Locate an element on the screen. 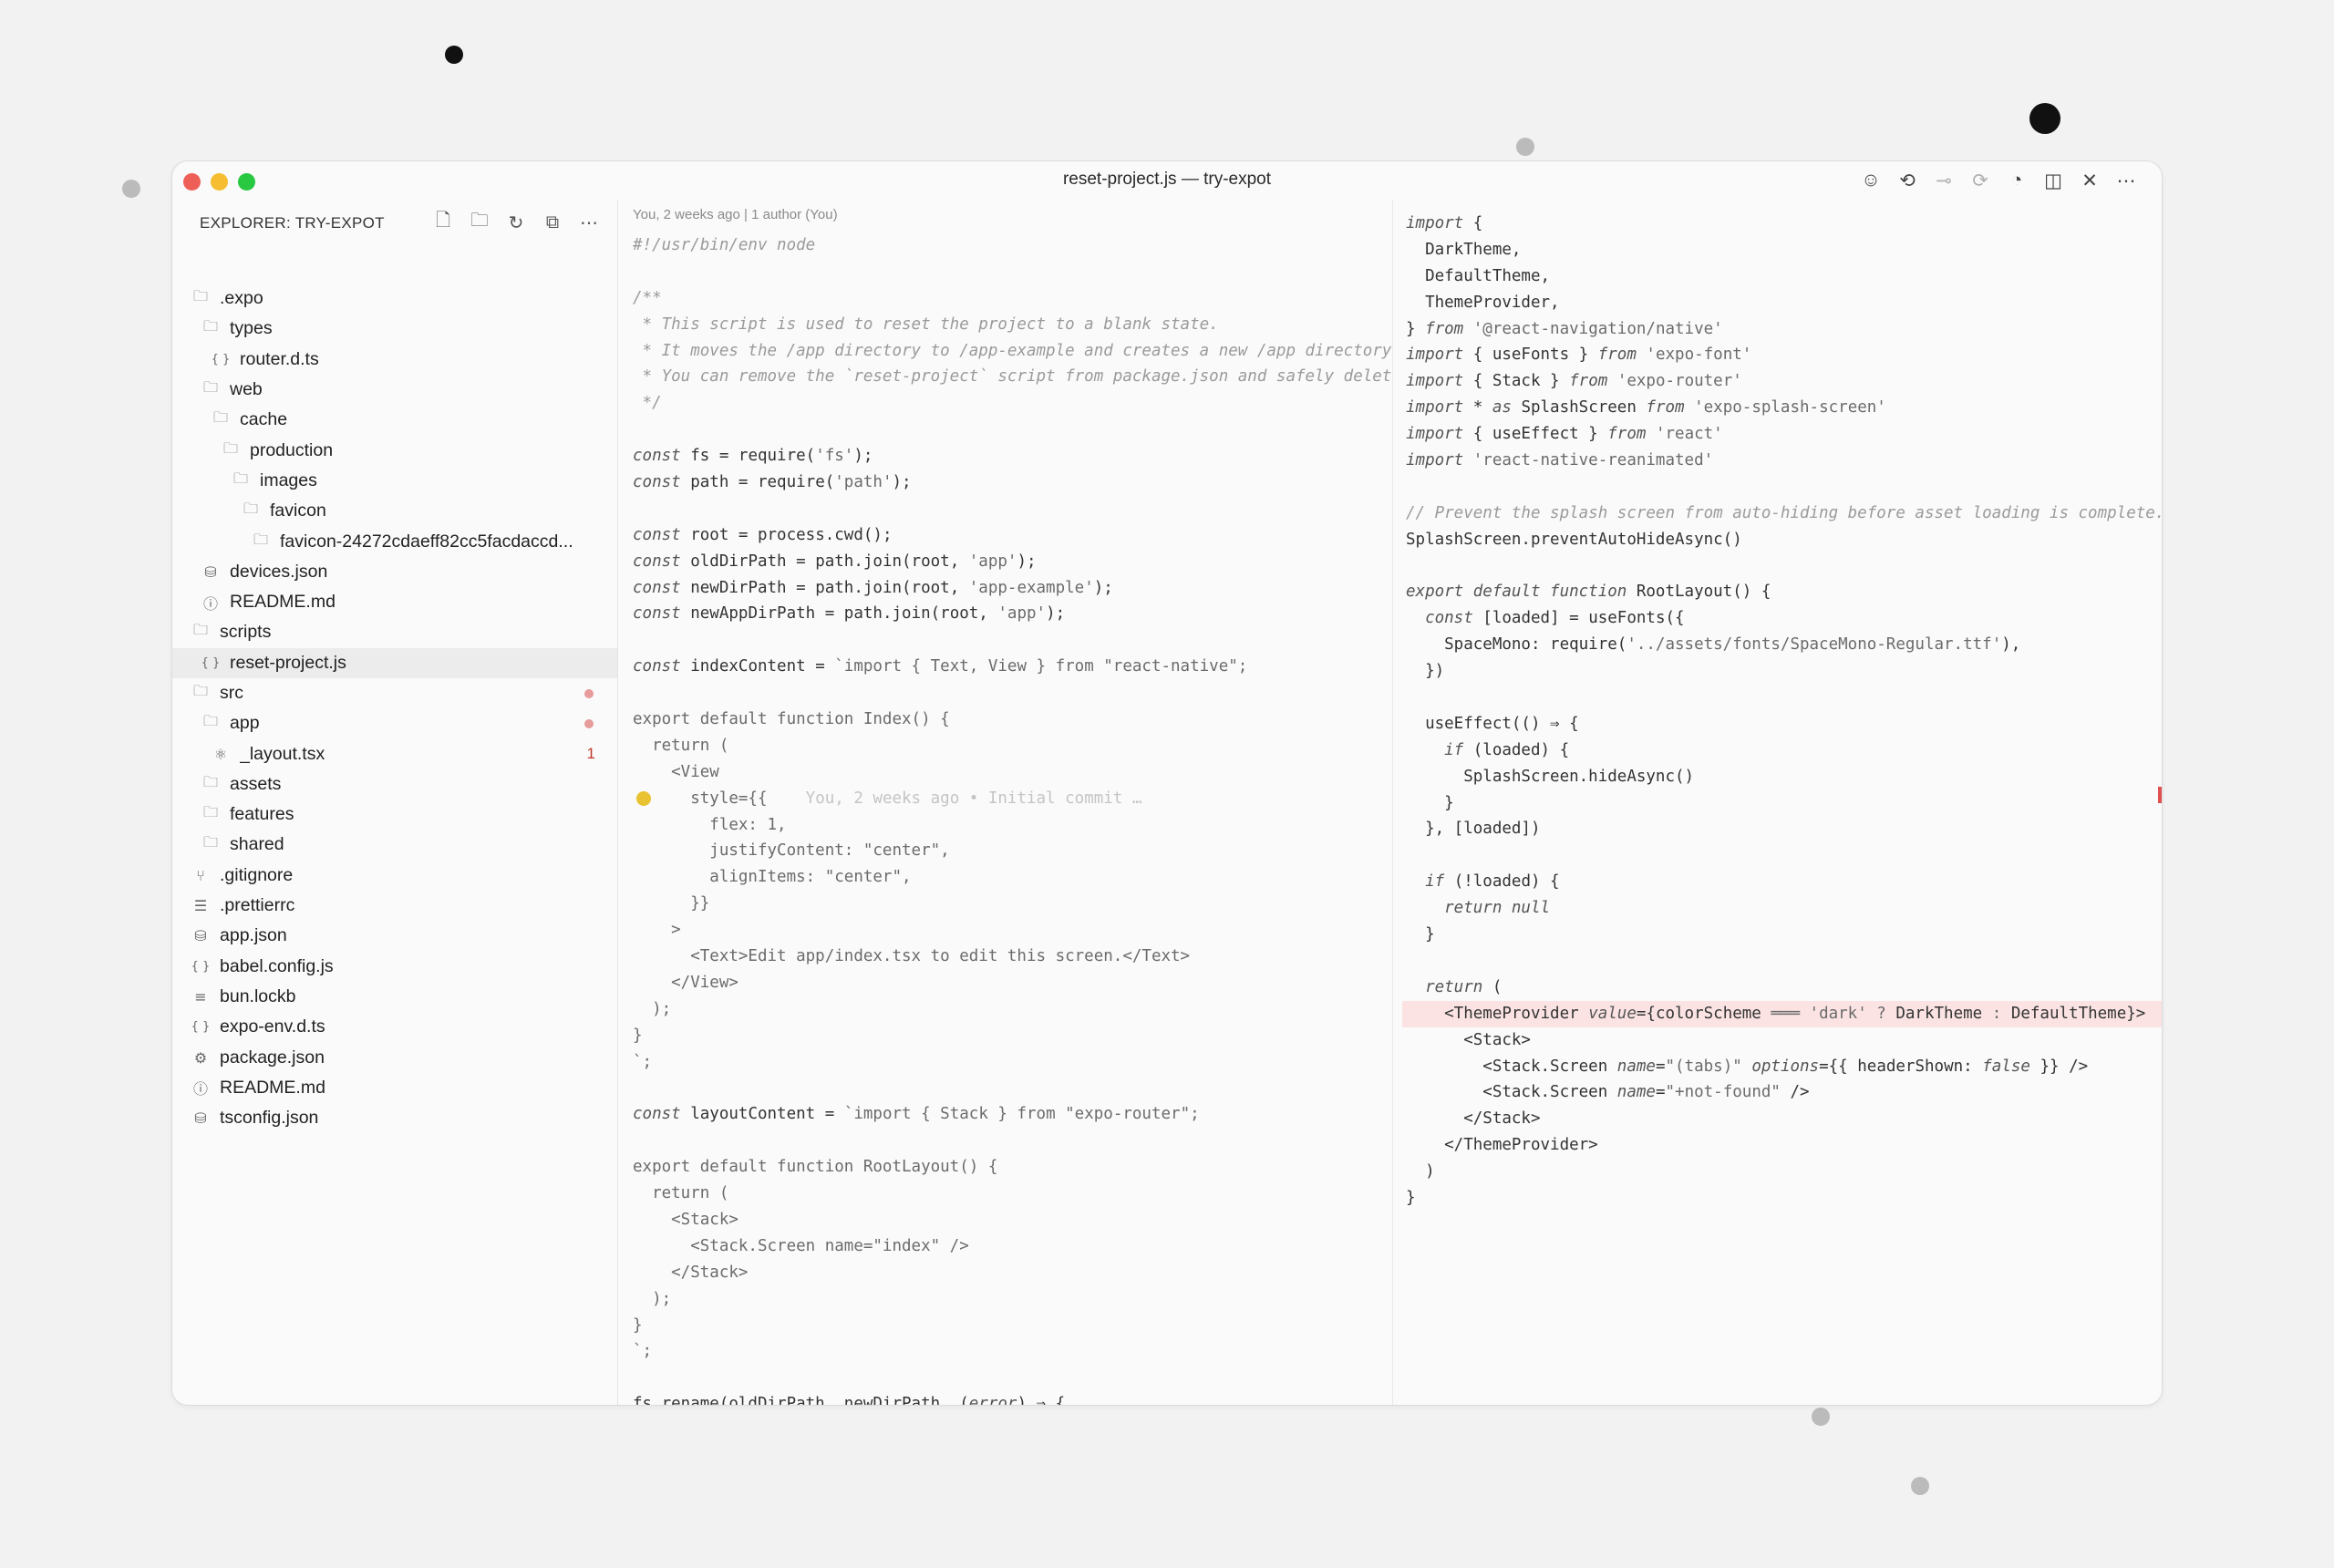 The width and height of the screenshot is (2334, 1568). go-back-icon: ⟲ is located at coordinates (1907, 180).